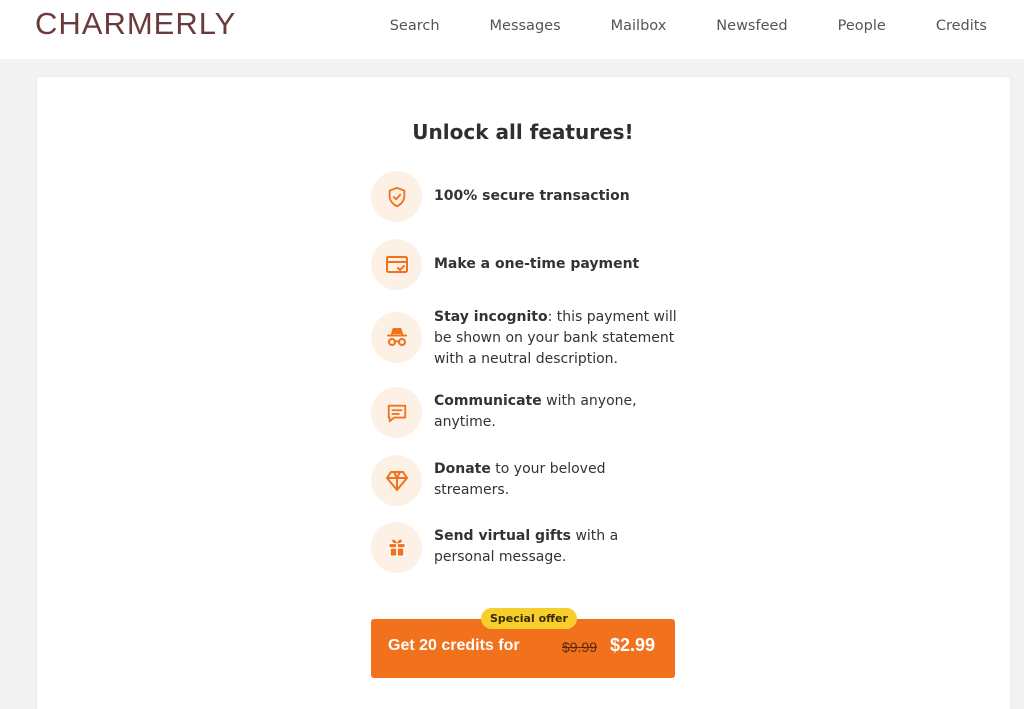  I want to click on shield-check-icon, so click(396, 196).